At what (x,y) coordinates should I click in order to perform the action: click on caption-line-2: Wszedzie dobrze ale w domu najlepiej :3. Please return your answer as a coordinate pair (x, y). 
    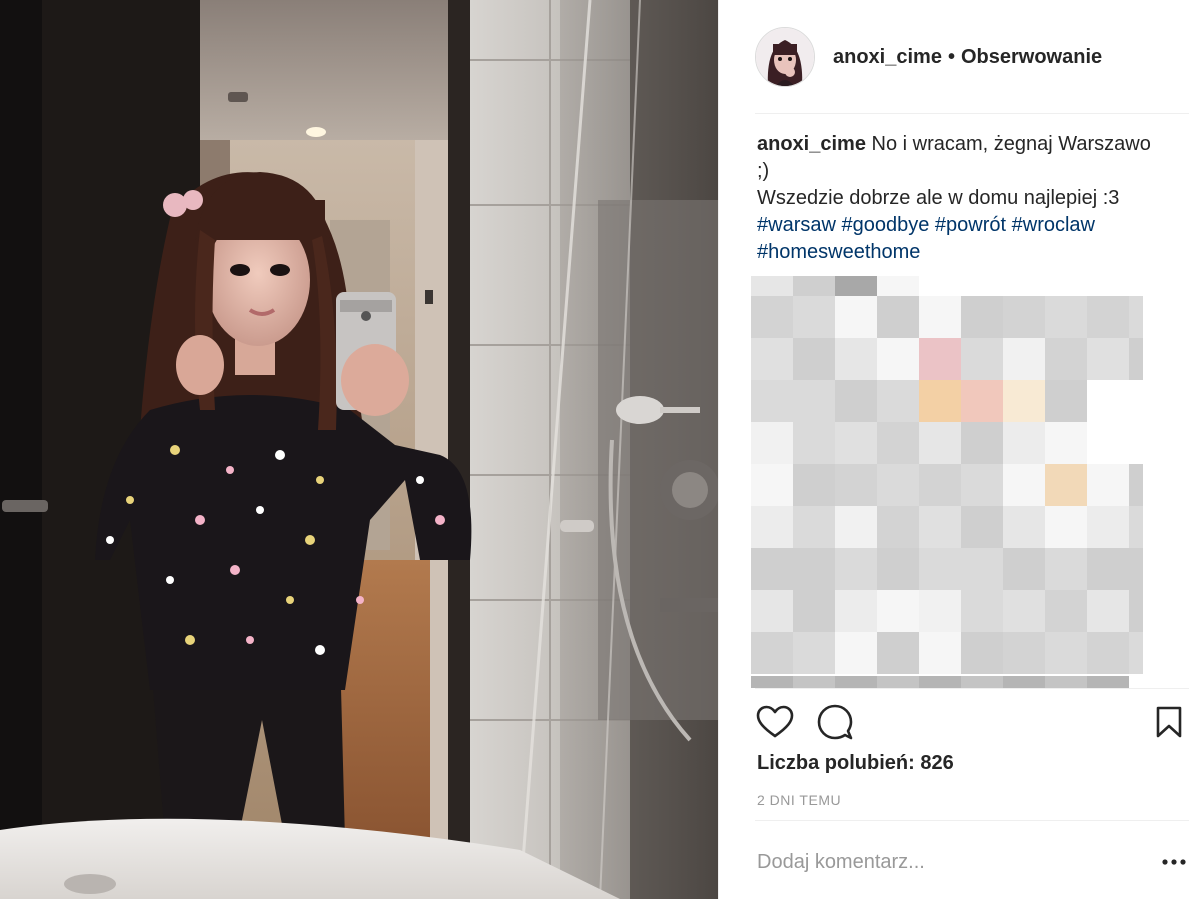
    Looking at the image, I should click on (938, 198).